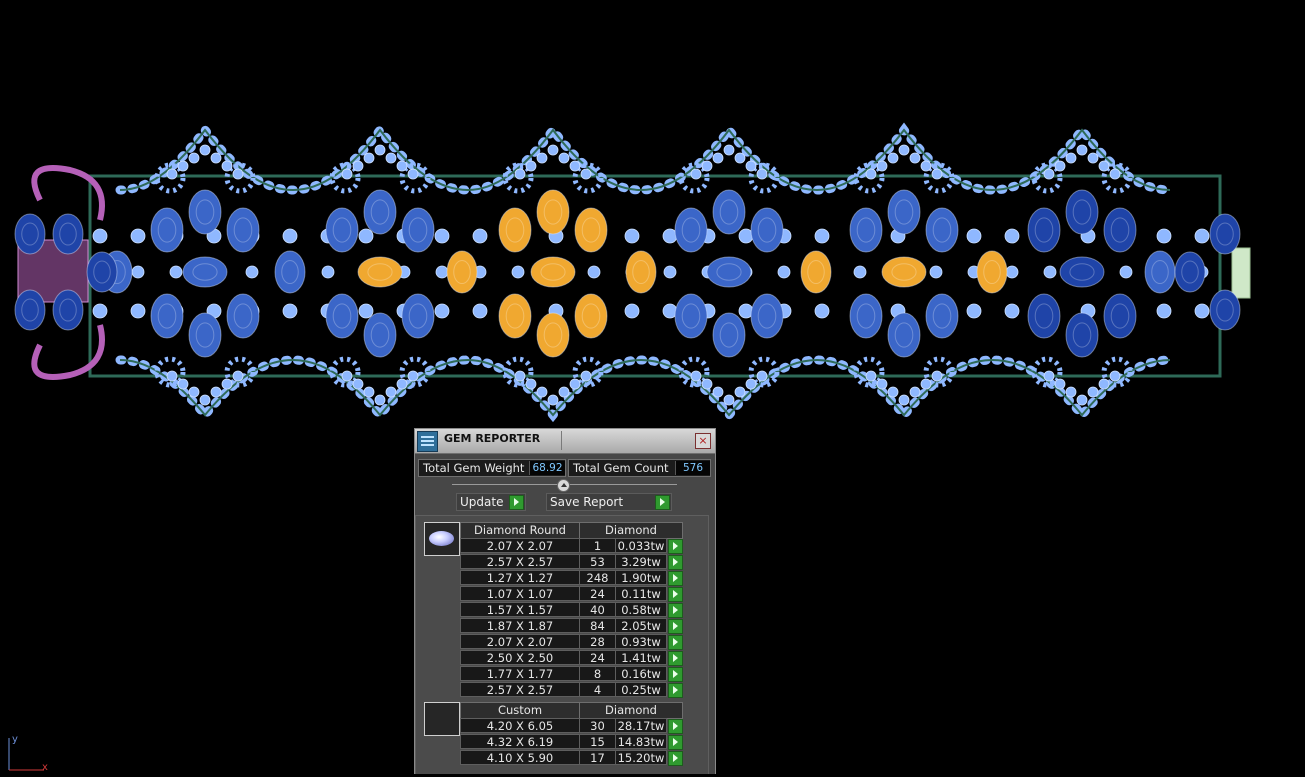  What do you see at coordinates (565, 441) in the screenshot?
I see `panel-titlebar: GEM REPORTER ×` at bounding box center [565, 441].